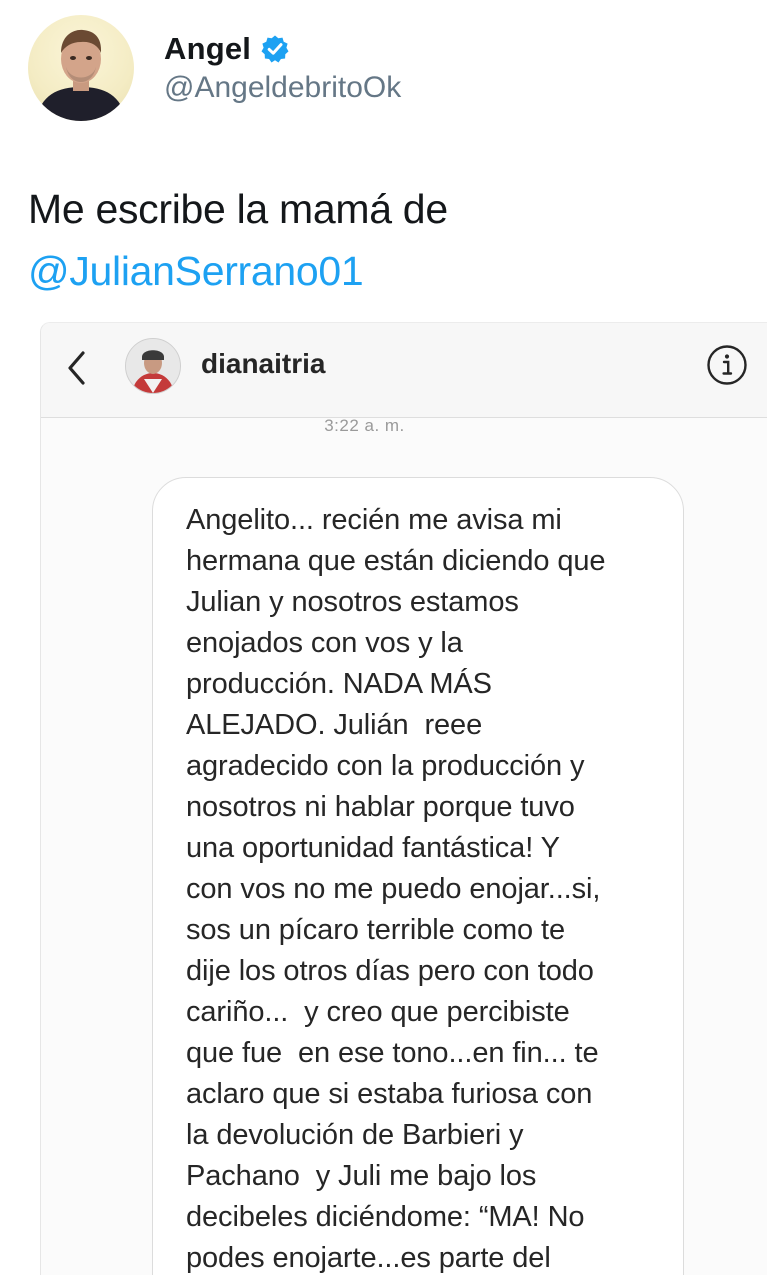 The width and height of the screenshot is (767, 1275). I want to click on tweet-text: Me escribe la mamá de @JulianSerrano01, so click(388, 240).